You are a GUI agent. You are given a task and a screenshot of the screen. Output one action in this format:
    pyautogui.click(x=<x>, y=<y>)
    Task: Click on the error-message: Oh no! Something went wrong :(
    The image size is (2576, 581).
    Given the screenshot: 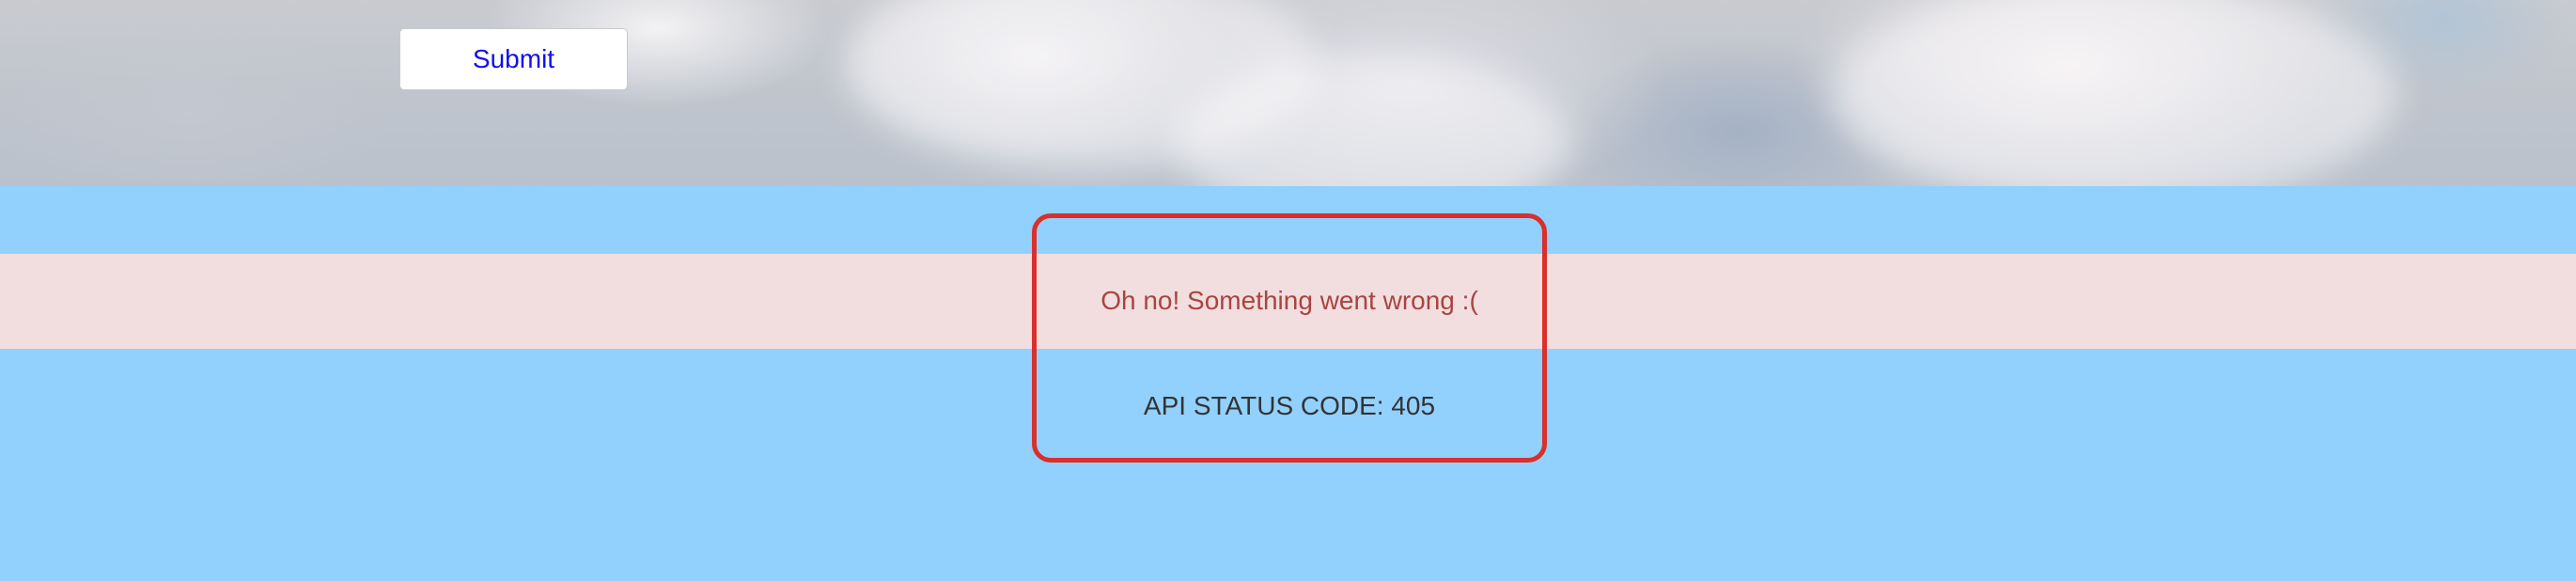 What is the action you would take?
    pyautogui.click(x=1289, y=300)
    